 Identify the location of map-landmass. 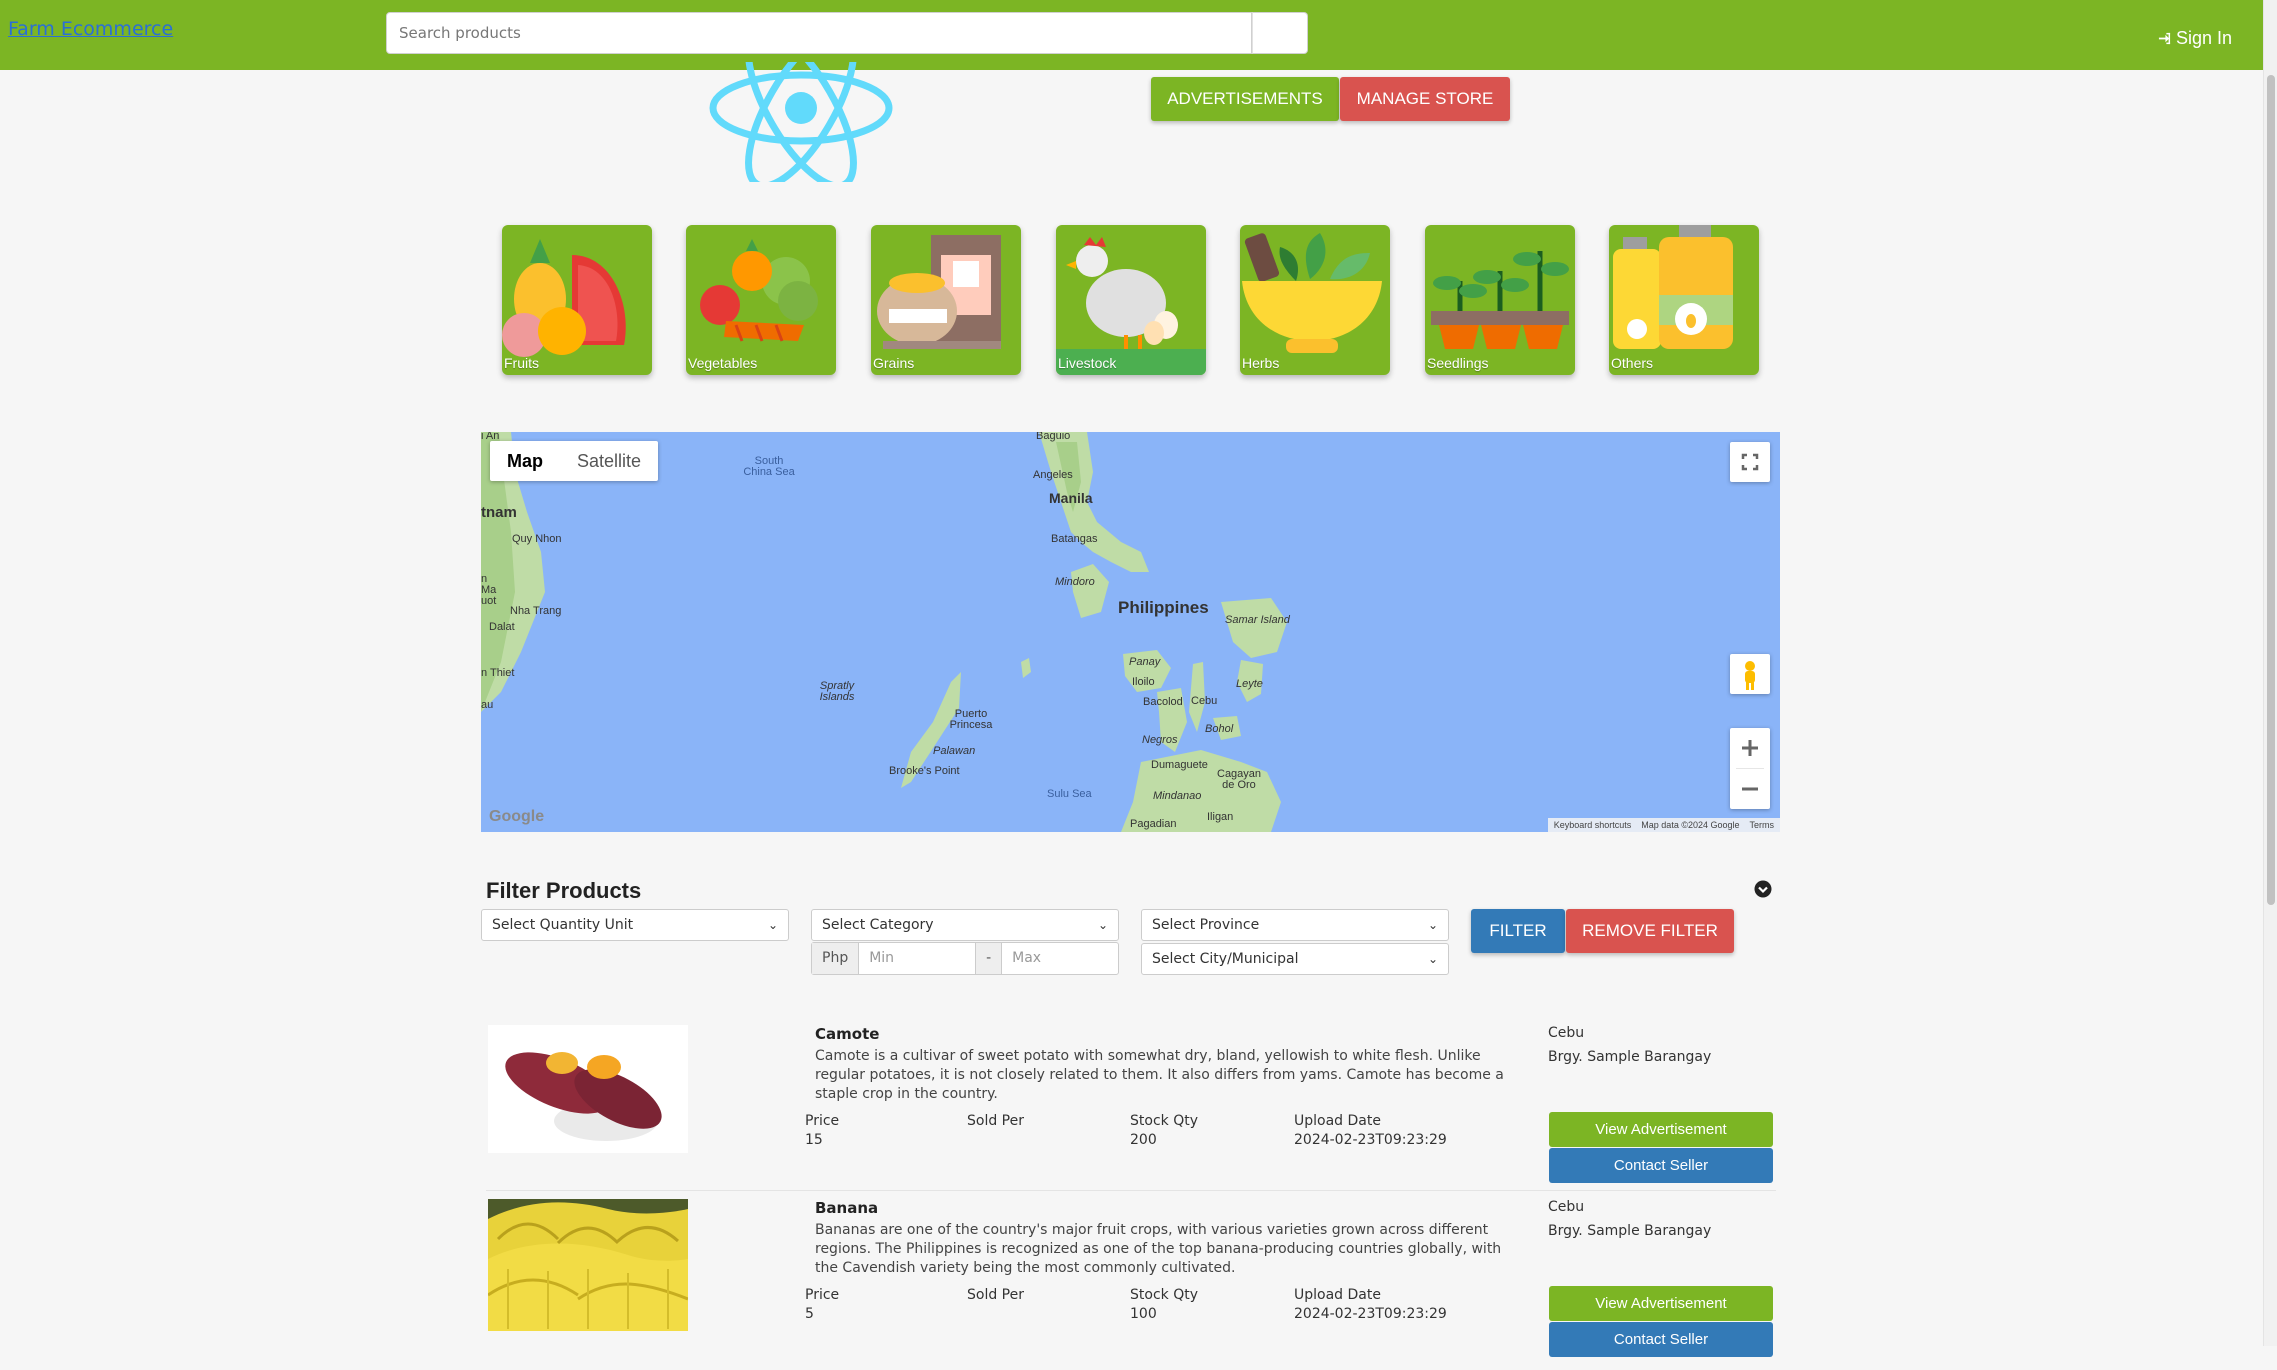
(884, 632).